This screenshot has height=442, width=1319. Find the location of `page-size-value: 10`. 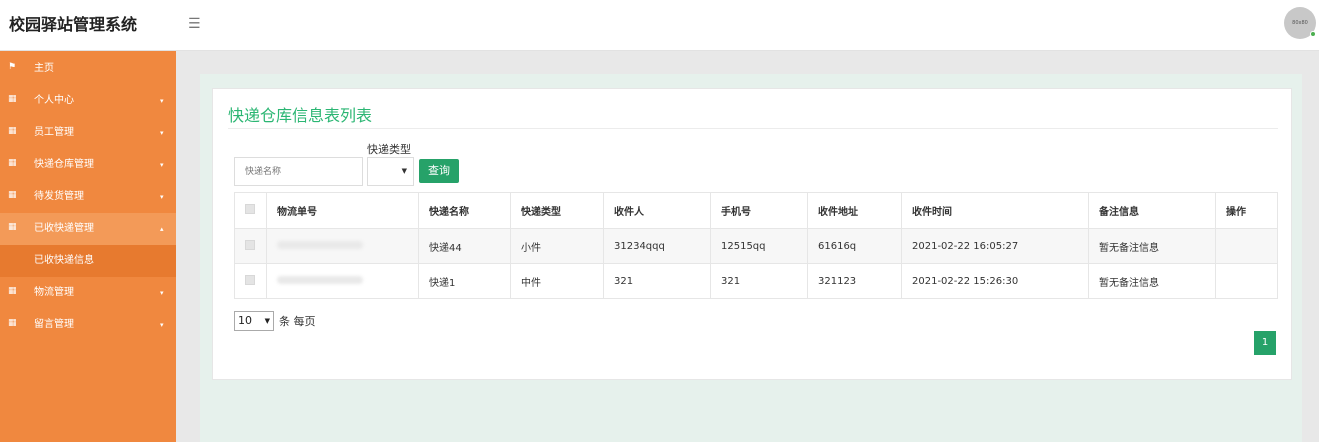

page-size-value: 10 is located at coordinates (245, 320).